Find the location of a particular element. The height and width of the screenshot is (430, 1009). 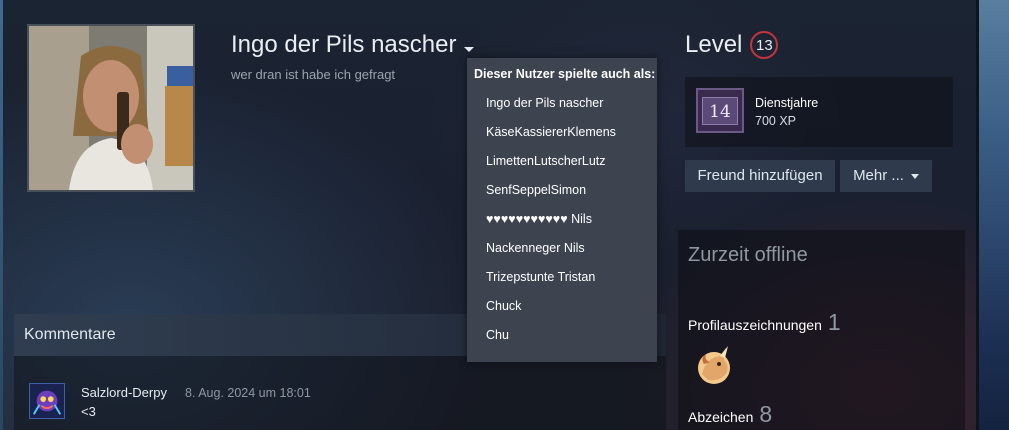

award-unicorn-icon is located at coordinates (714, 366).